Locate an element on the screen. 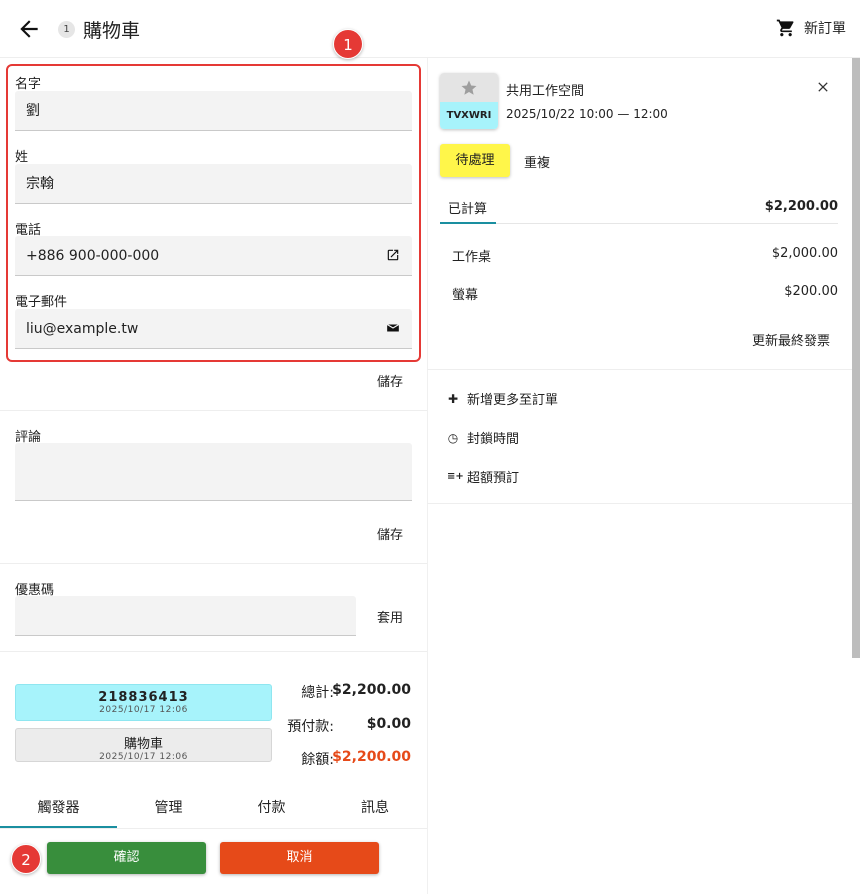 The height and width of the screenshot is (894, 860). scrollbar is located at coordinates (856, 358).